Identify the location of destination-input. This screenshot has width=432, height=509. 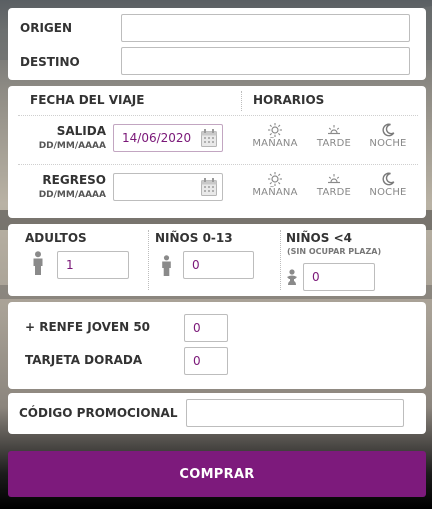
(265, 61).